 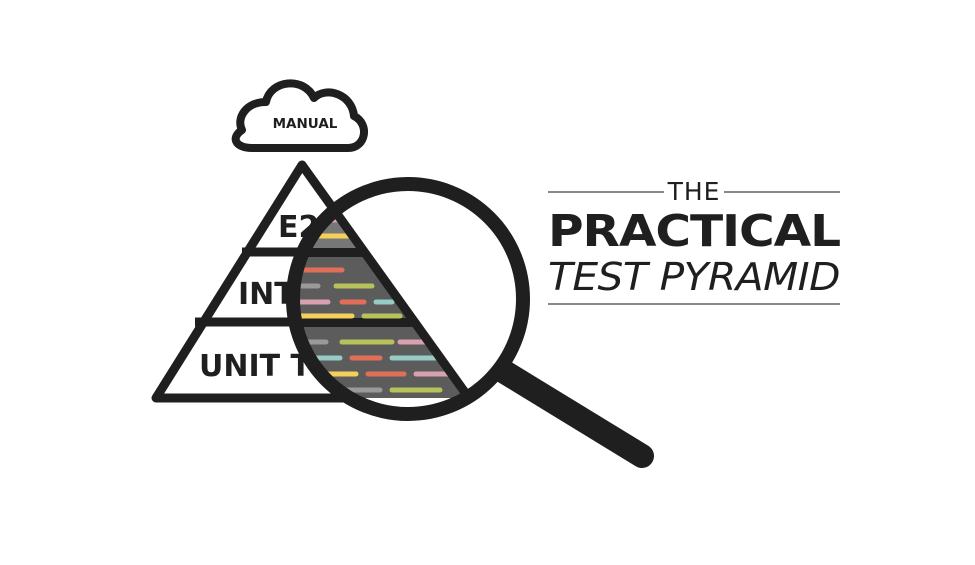 What do you see at coordinates (570, 412) in the screenshot?
I see `magnifier-handle` at bounding box center [570, 412].